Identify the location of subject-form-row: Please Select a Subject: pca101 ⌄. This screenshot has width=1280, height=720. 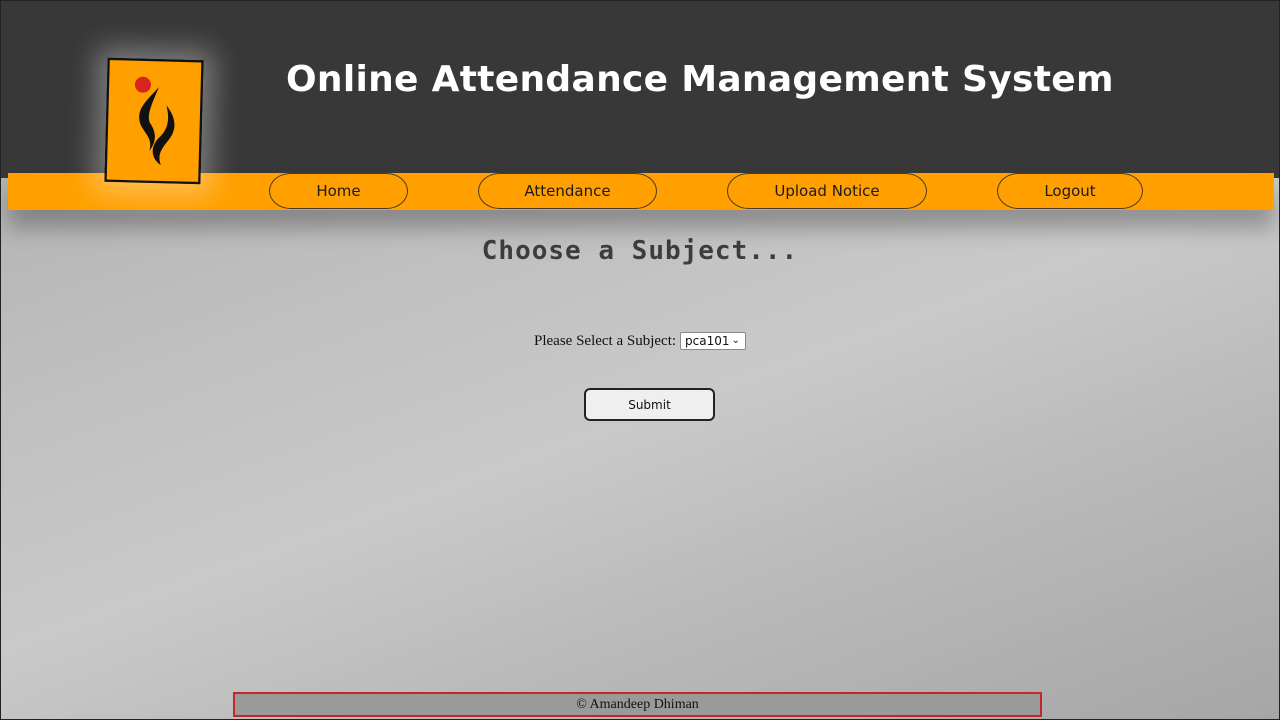
(640, 341).